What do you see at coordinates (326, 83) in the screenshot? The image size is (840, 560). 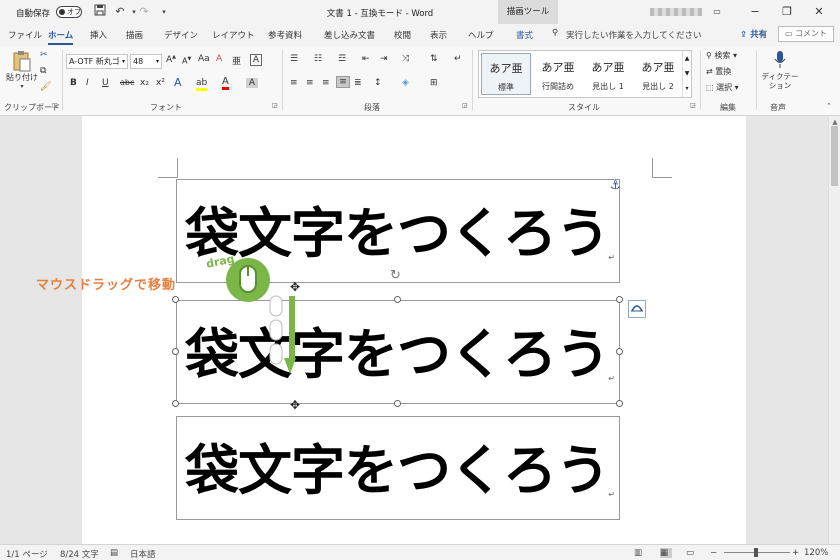 I see `align-right-icon: ≡` at bounding box center [326, 83].